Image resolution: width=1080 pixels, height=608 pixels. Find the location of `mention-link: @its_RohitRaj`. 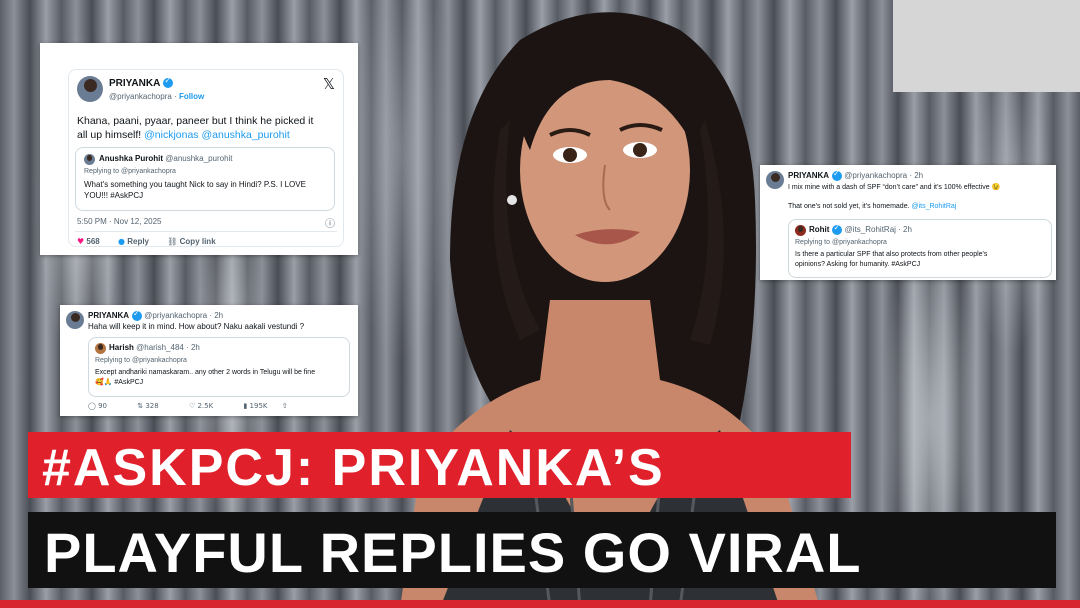

mention-link: @its_RohitRaj is located at coordinates (933, 206).